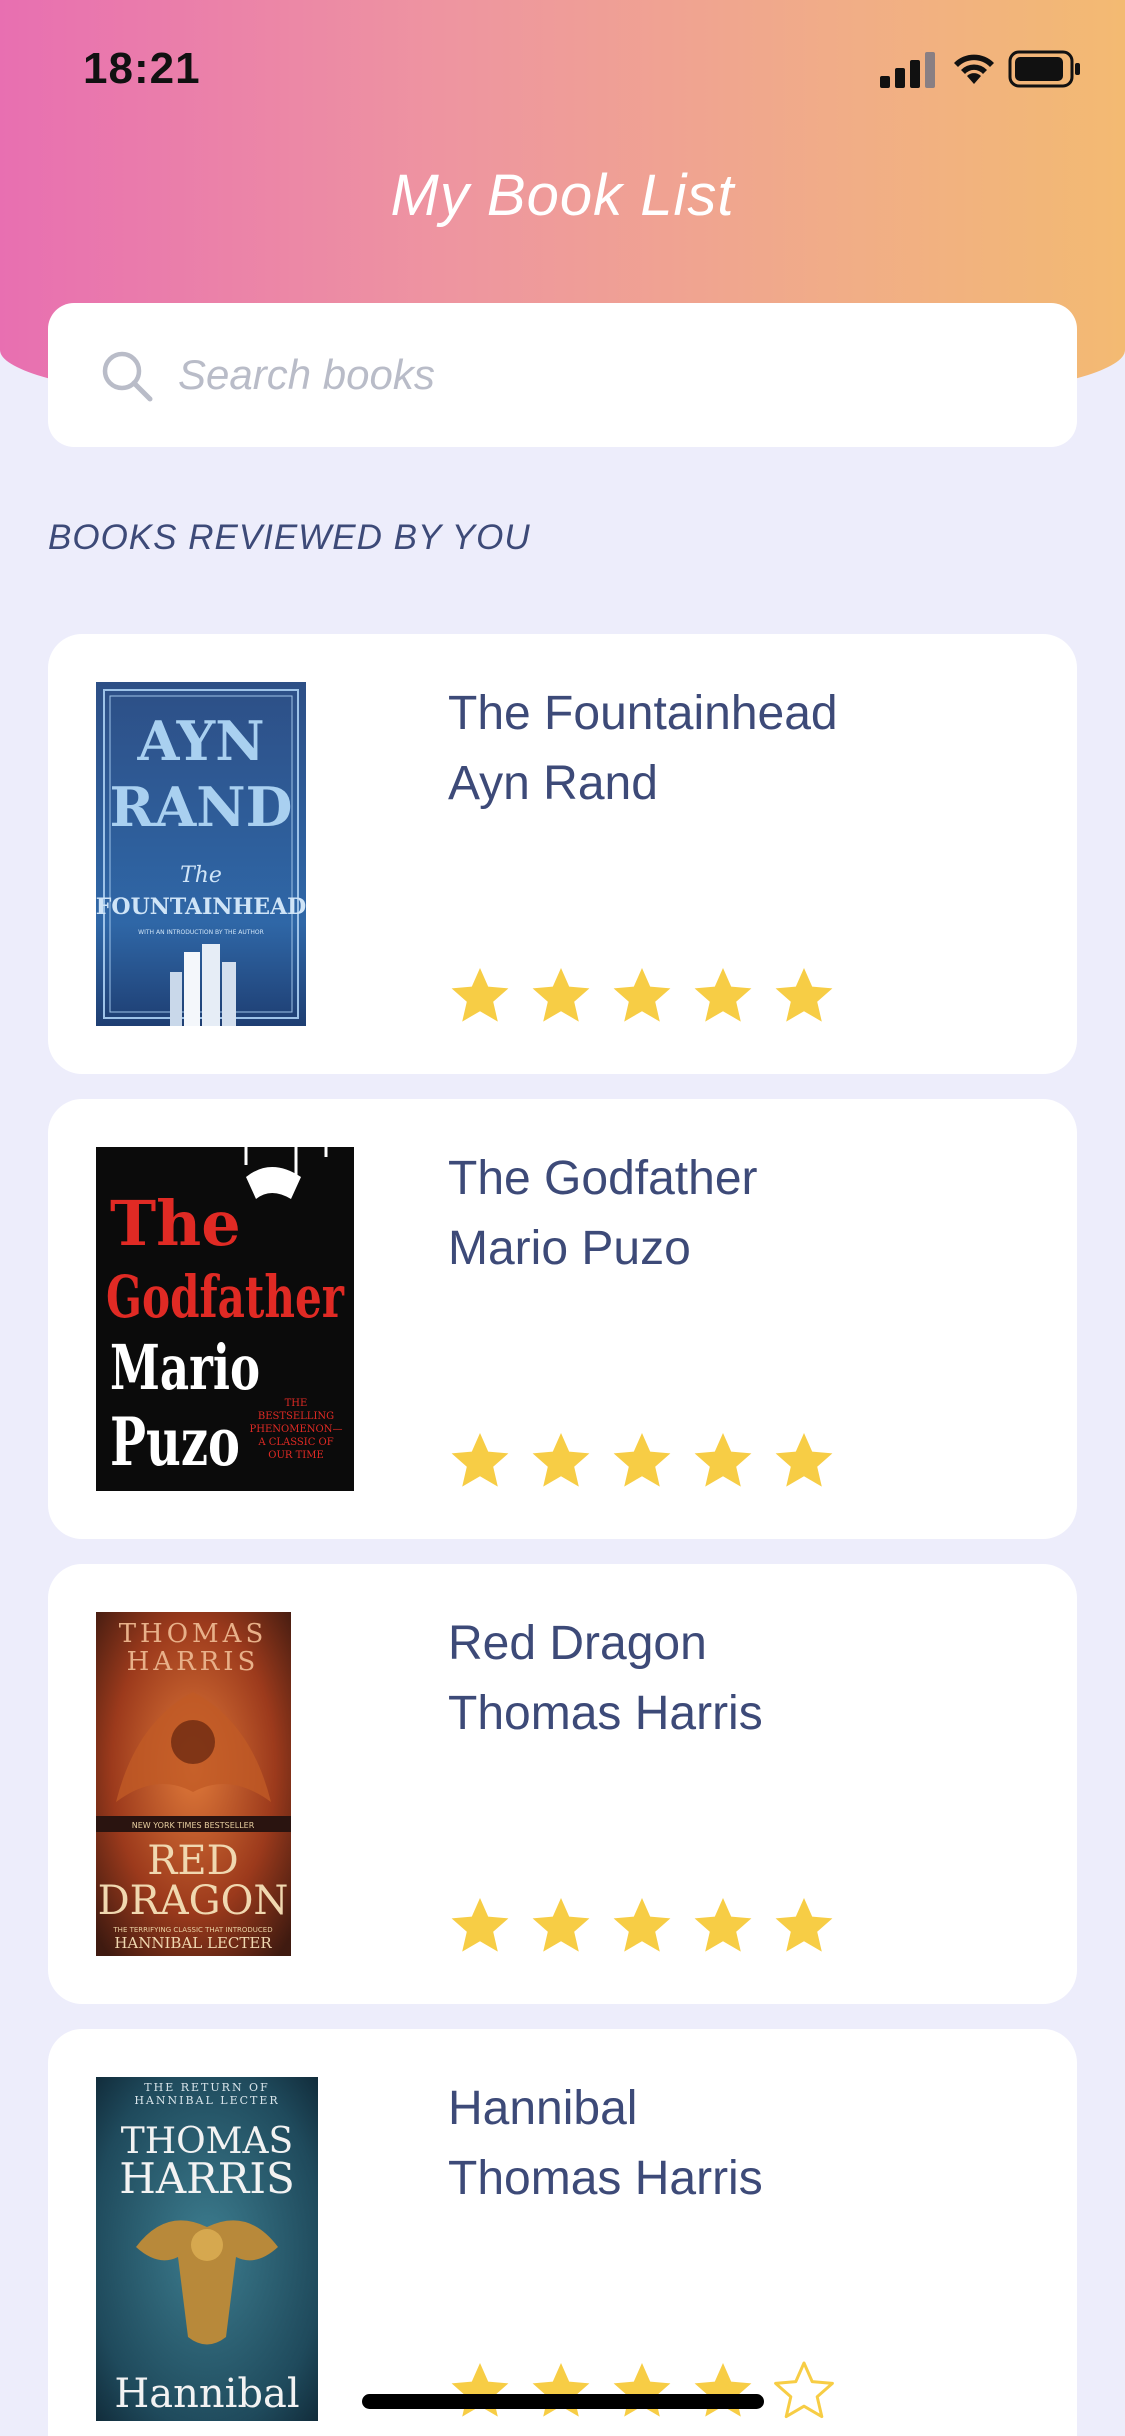  I want to click on page-title: My Book List, so click(562, 195).